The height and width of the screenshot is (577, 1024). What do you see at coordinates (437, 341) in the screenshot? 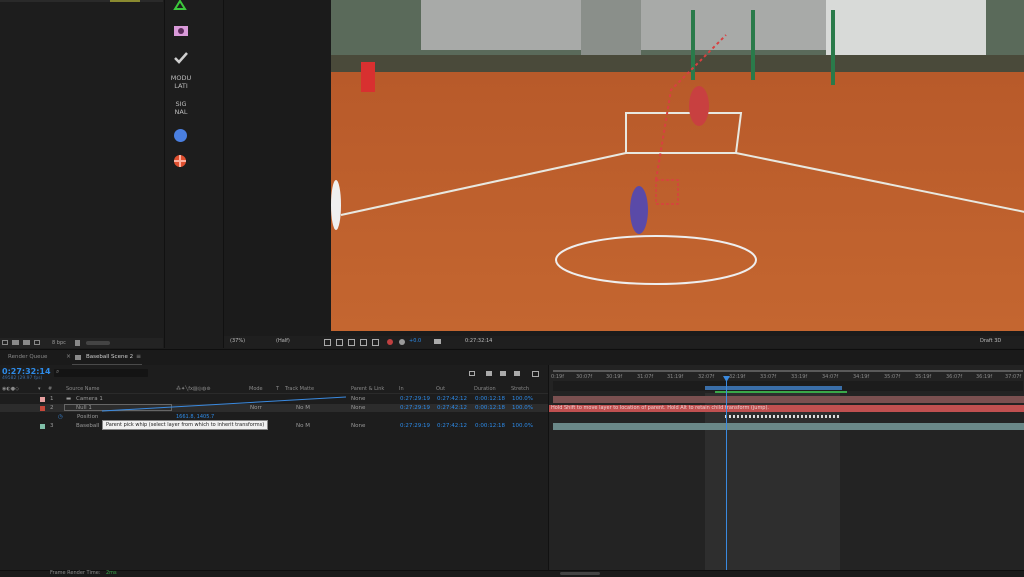
I see `snapshot-icon` at bounding box center [437, 341].